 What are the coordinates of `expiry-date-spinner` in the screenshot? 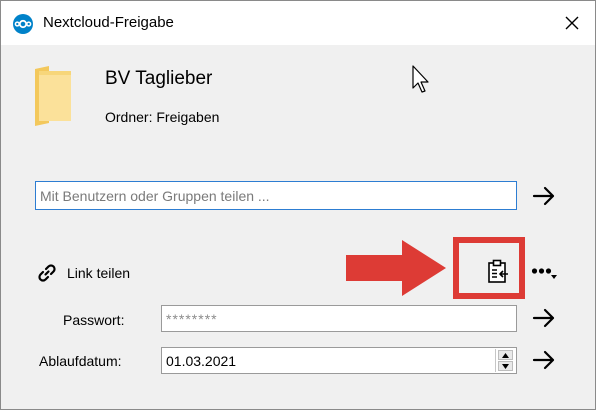 It's located at (505, 360).